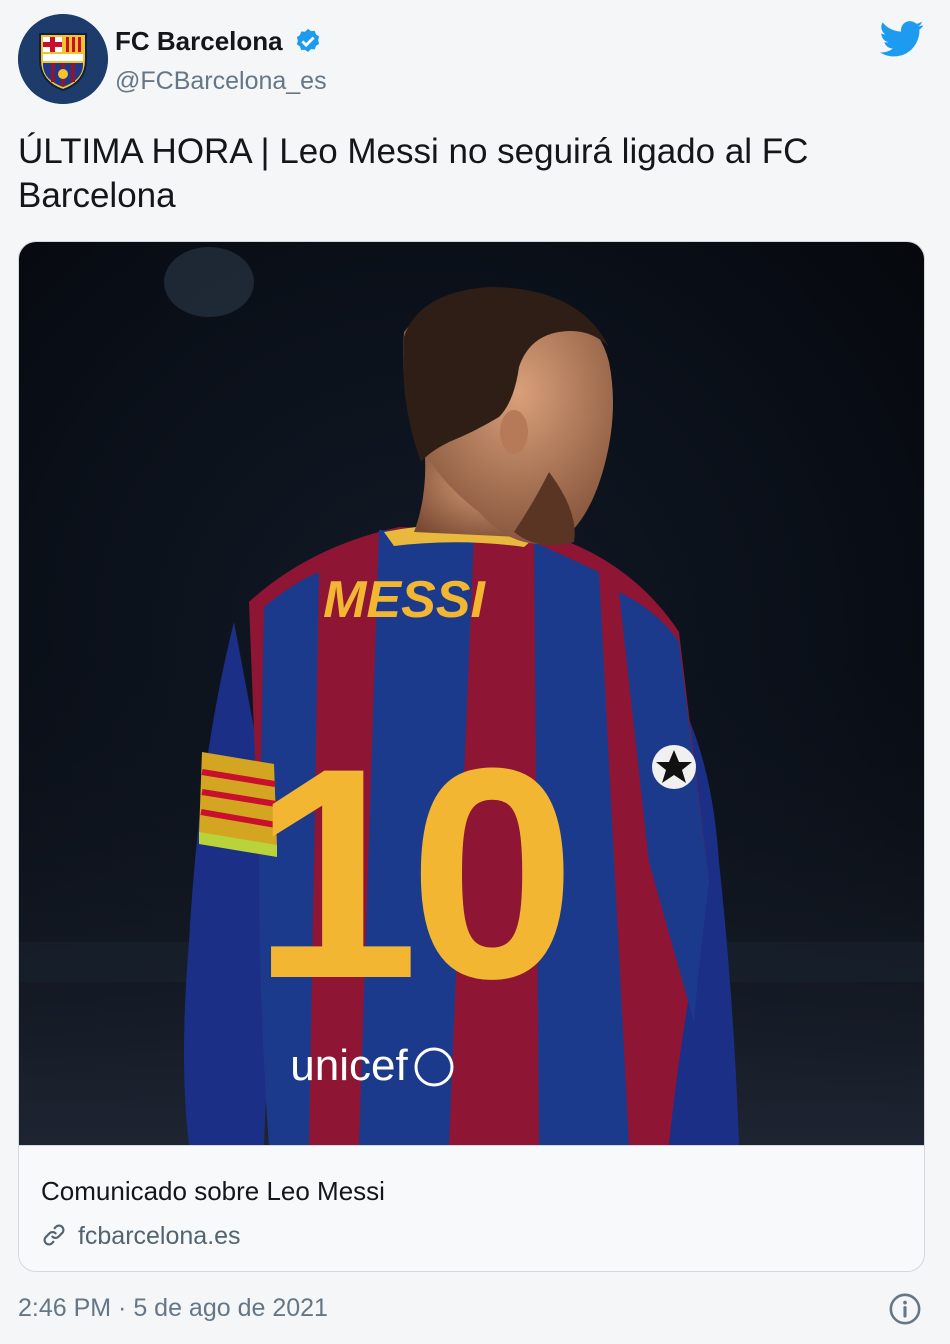 The width and height of the screenshot is (950, 1344). I want to click on jersey-number: 10, so click(409, 873).